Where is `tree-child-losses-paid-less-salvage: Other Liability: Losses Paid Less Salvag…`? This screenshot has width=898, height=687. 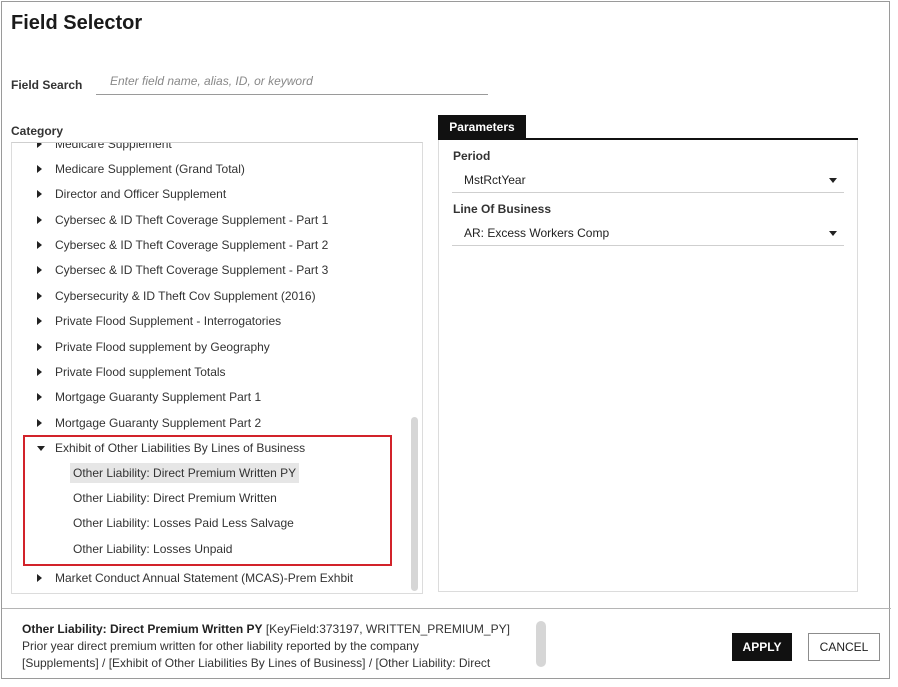 tree-child-losses-paid-less-salvage: Other Liability: Losses Paid Less Salvag… is located at coordinates (183, 523).